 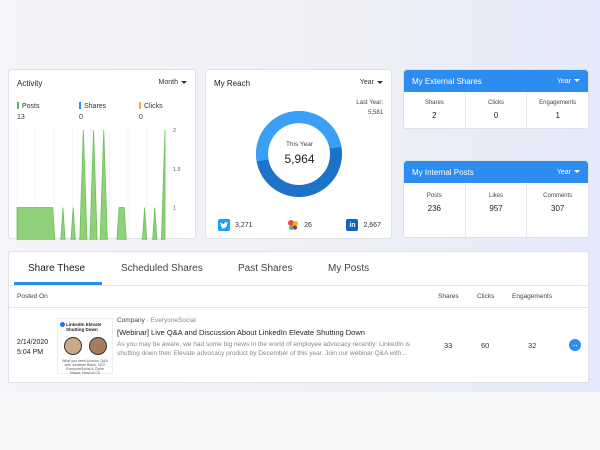 I want to click on y-tick-label: 1.5, so click(x=177, y=170).